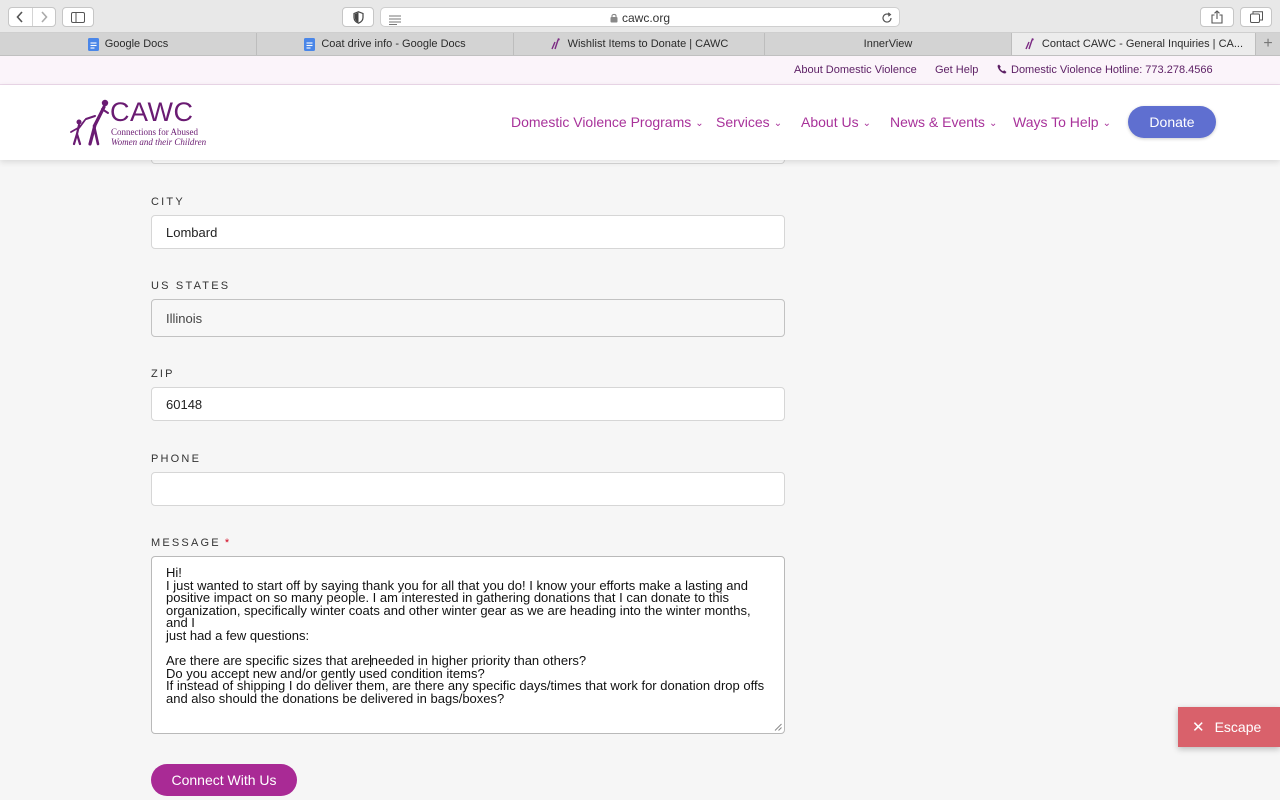  What do you see at coordinates (192, 232) in the screenshot?
I see `city-value: Lombard` at bounding box center [192, 232].